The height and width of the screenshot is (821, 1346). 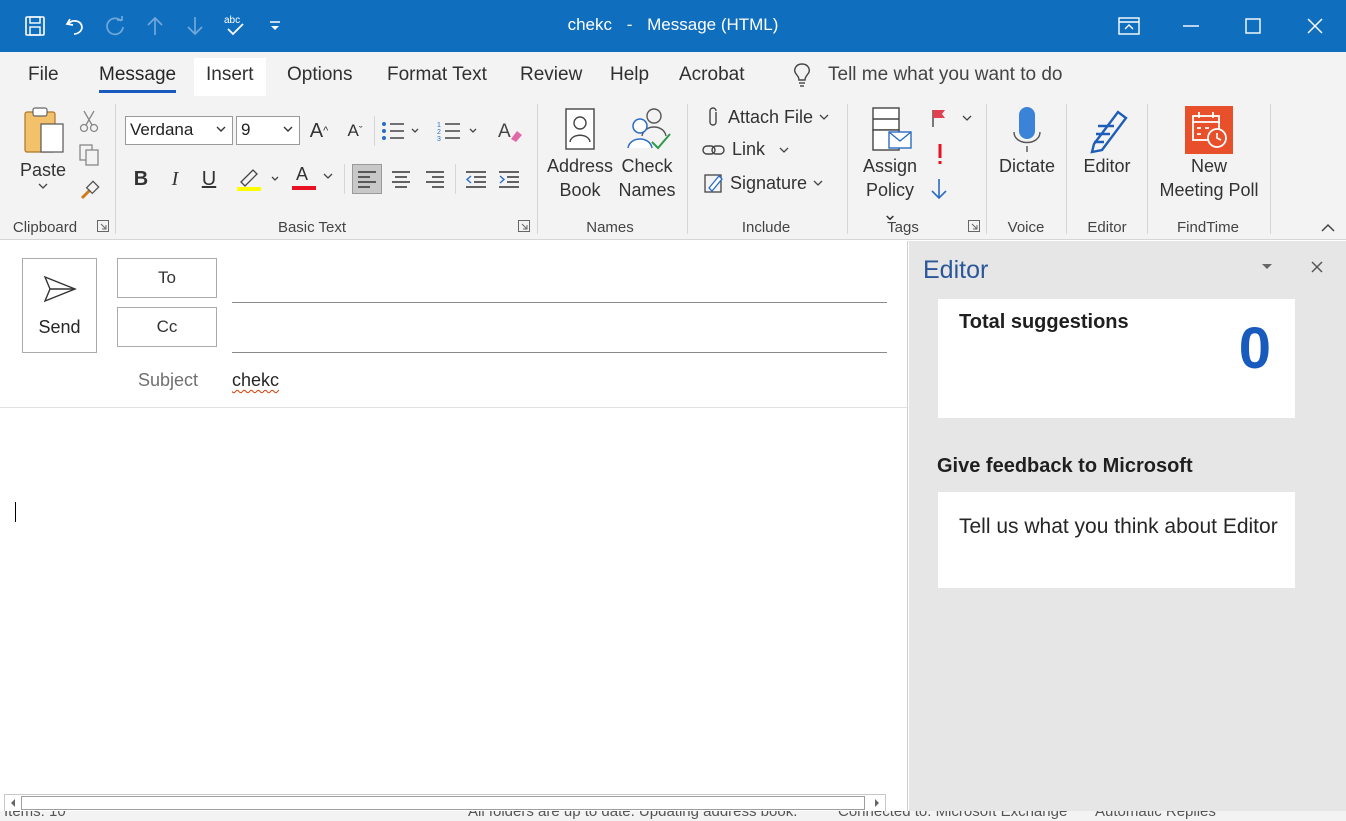 I want to click on font-name-select: Verdana, so click(x=179, y=130).